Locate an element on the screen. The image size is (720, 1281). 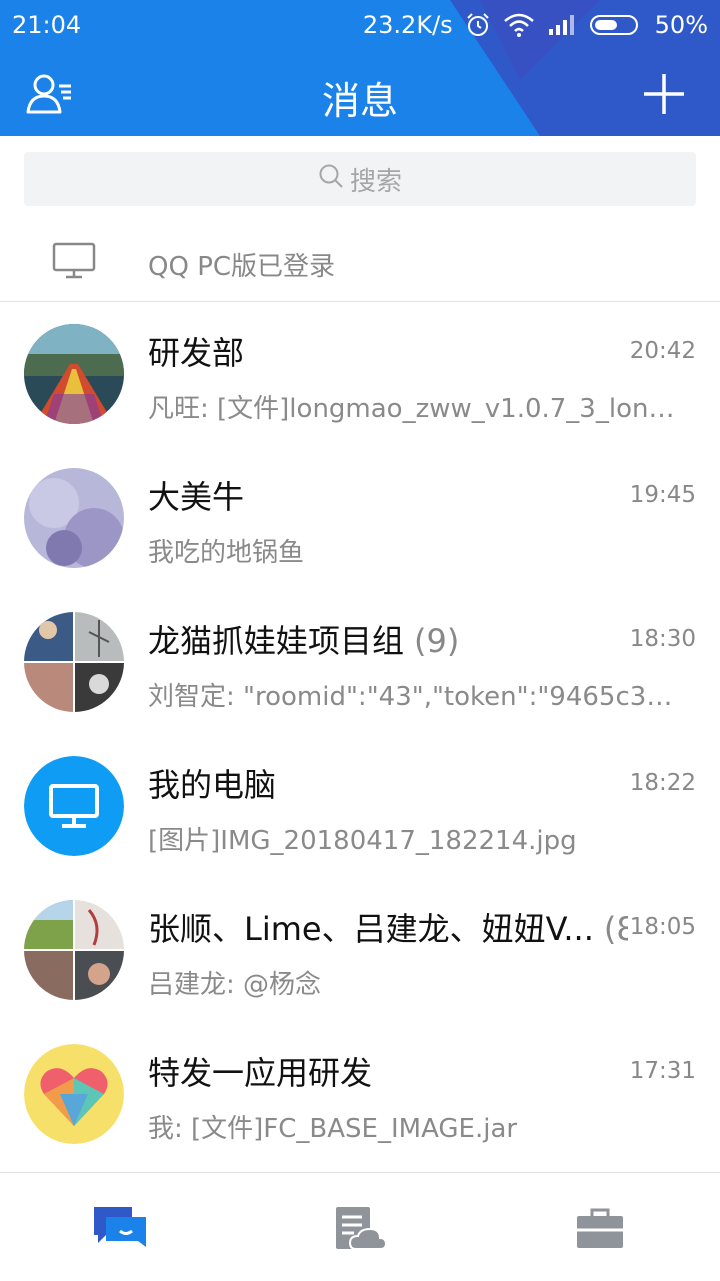
messages-tab-icon is located at coordinates (120, 1228).